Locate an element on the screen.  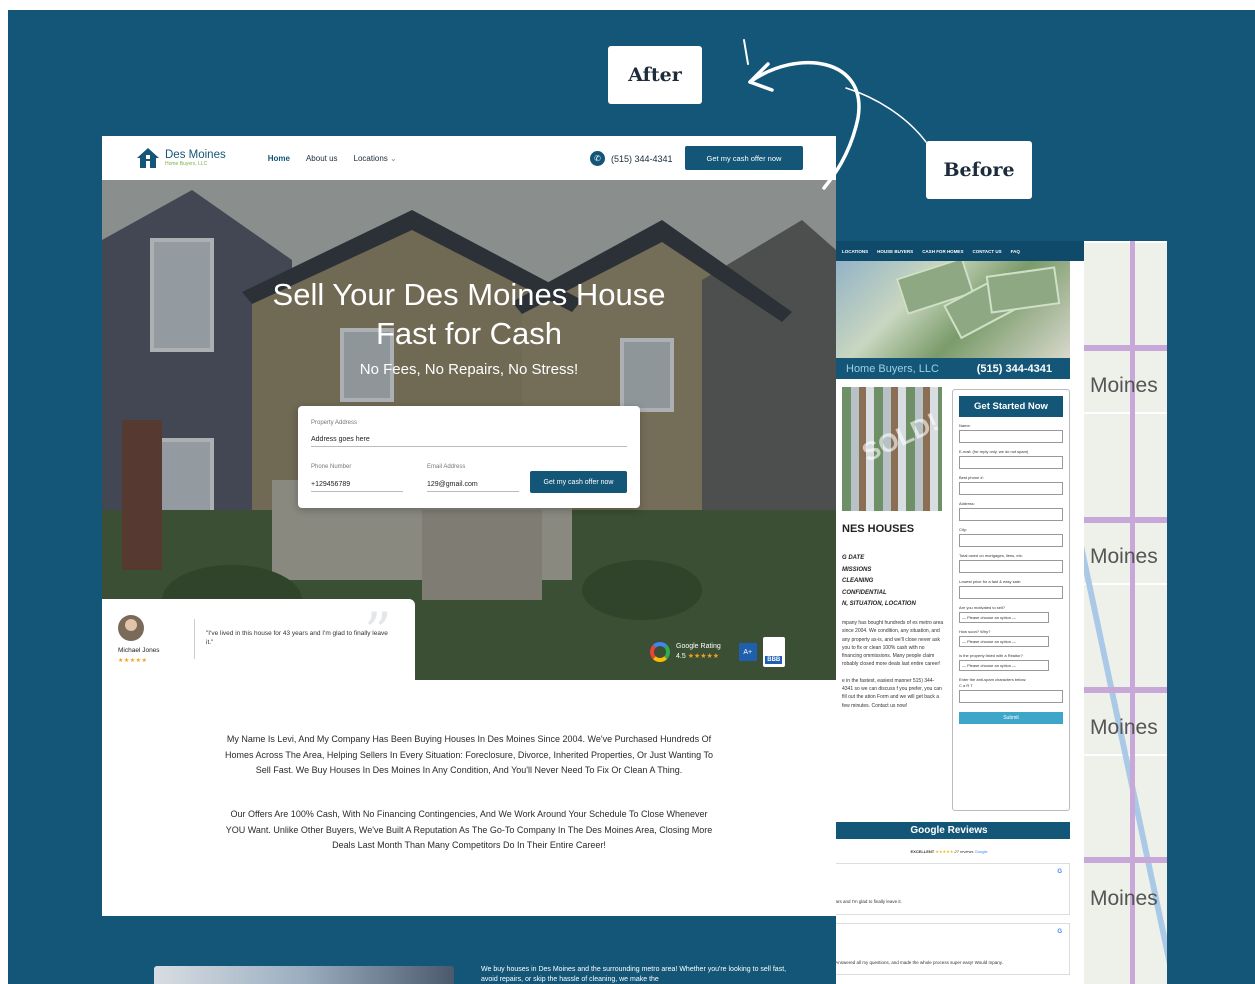
hero-title: Sell Your Des Moines House Fast for Cash is located at coordinates (469, 314).